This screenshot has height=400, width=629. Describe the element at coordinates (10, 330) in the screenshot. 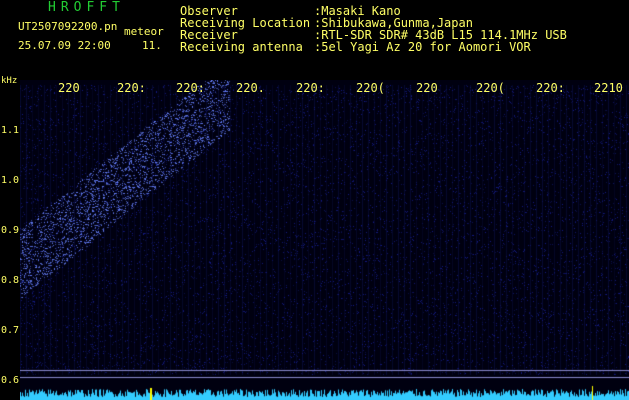

I see `y-tick-label: 0.7` at that location.